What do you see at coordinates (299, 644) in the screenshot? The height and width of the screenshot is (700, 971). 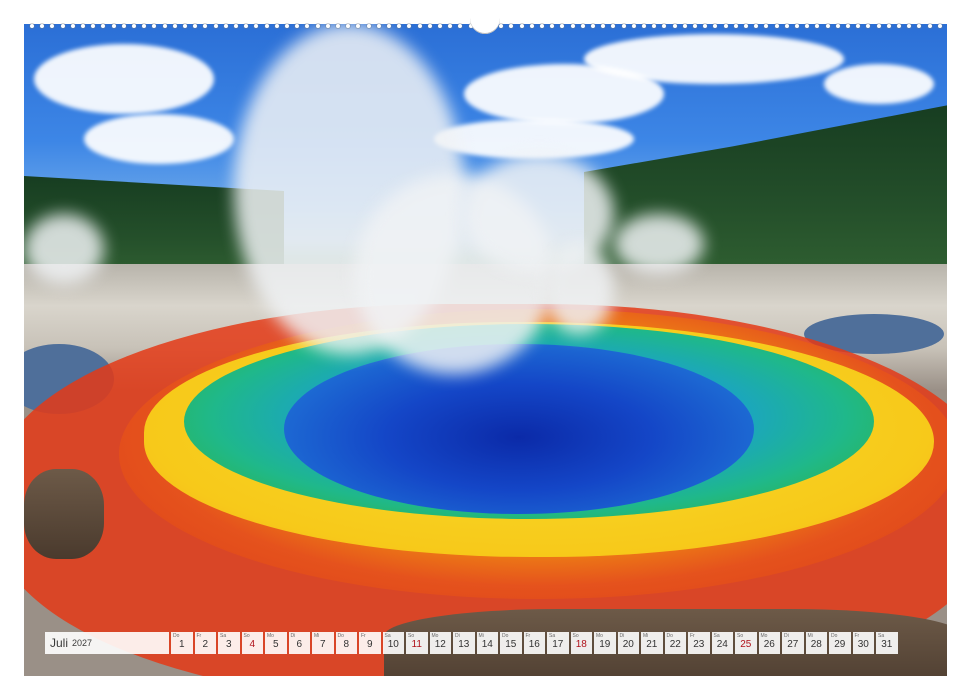 I see `day-number: 6` at bounding box center [299, 644].